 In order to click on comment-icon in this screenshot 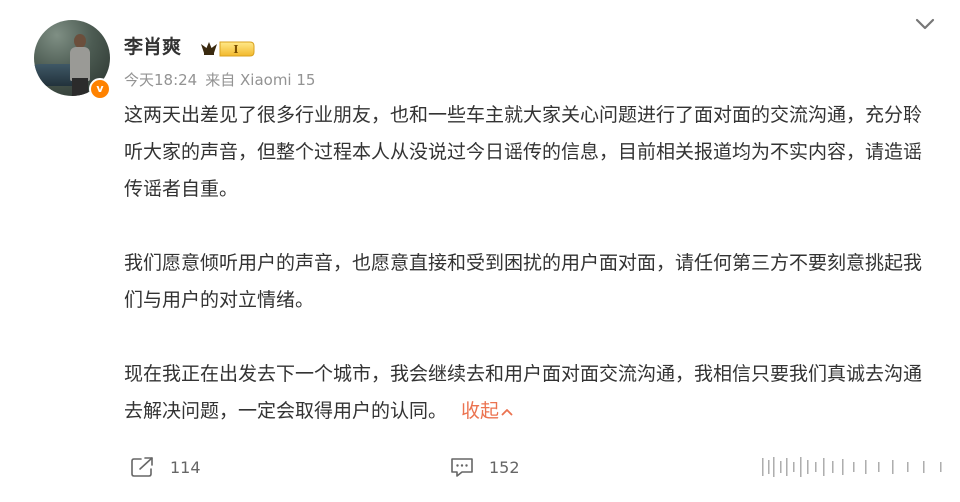, I will do `click(462, 467)`.